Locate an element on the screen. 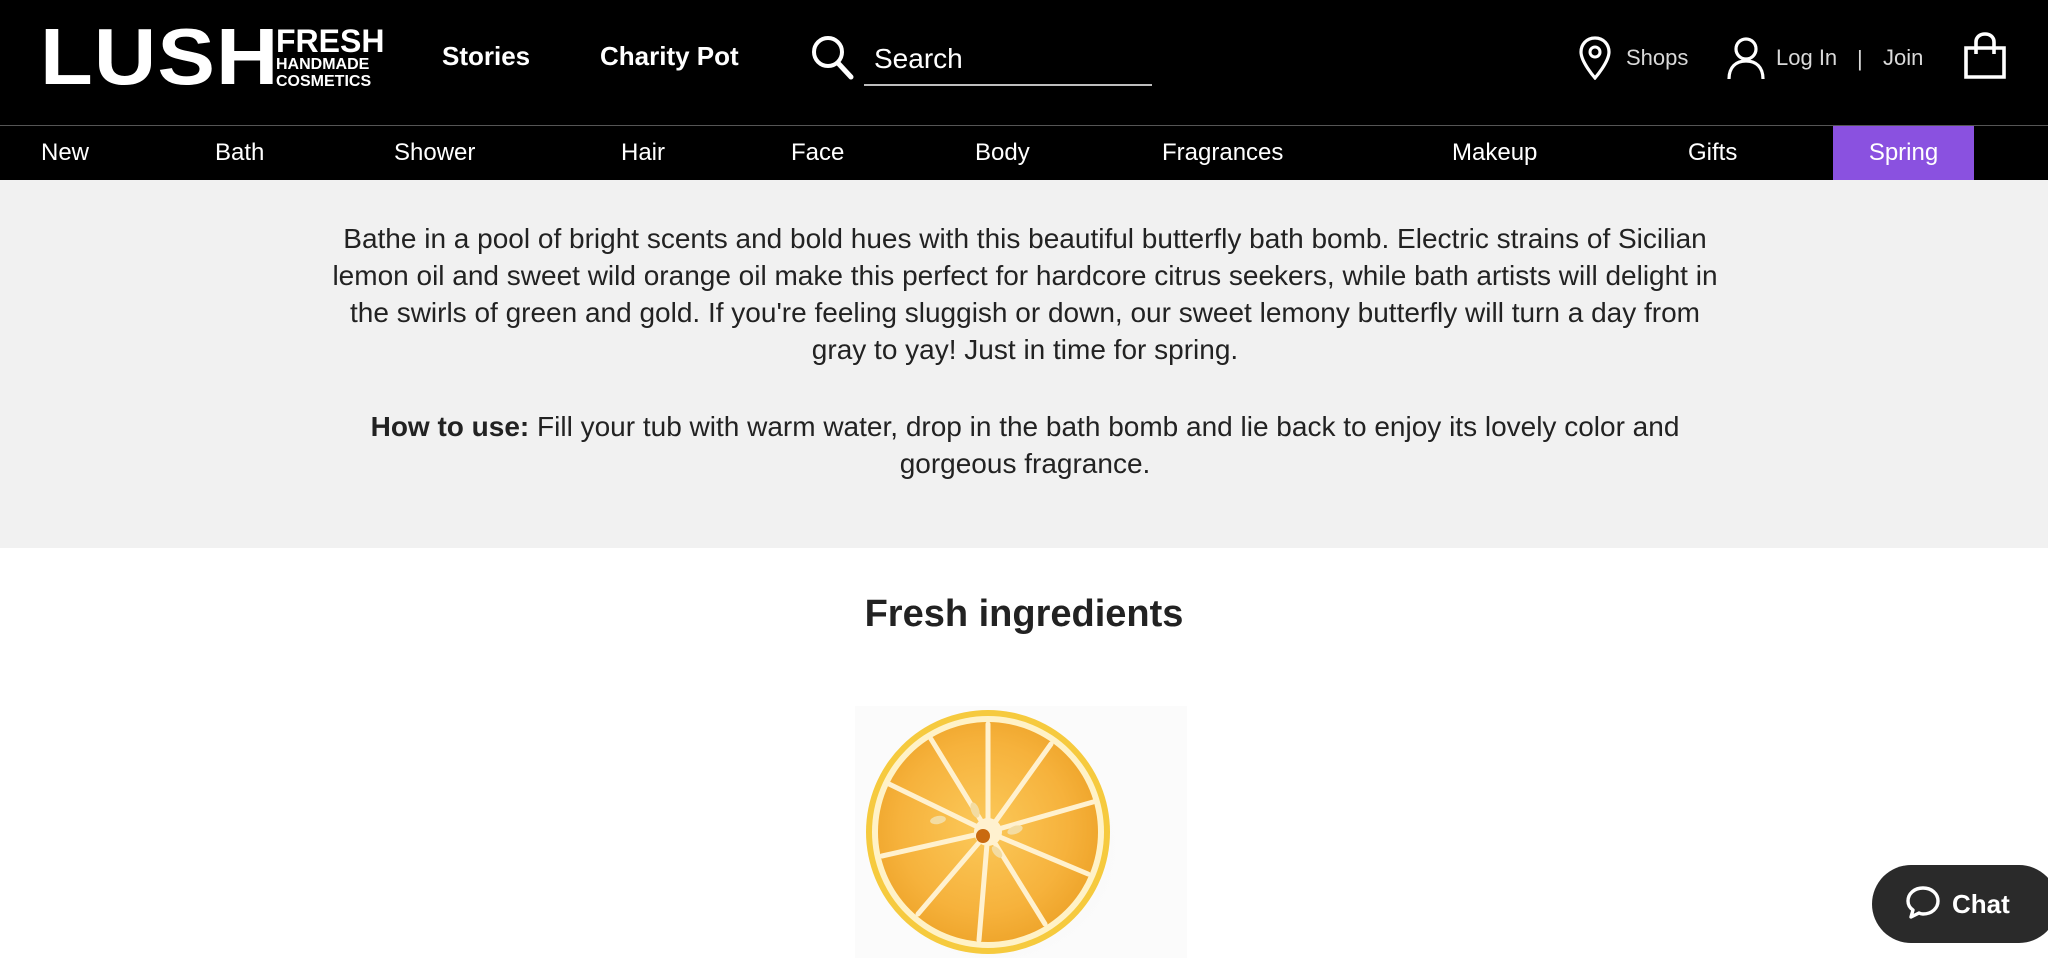 Image resolution: width=2048 pixels, height=958 pixels. cart-button is located at coordinates (1985, 56).